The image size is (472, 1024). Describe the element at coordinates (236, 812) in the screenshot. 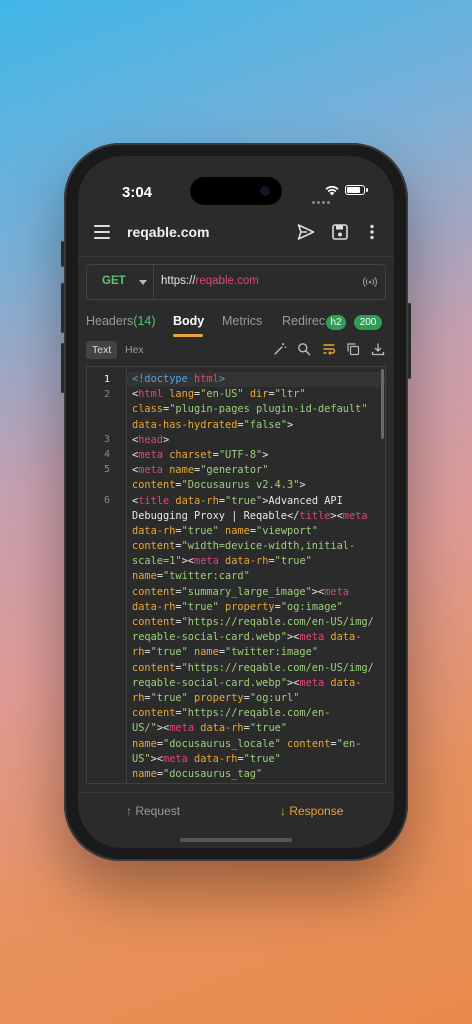

I see `bottom-navigation: ↑ Request ↓ Response` at that location.